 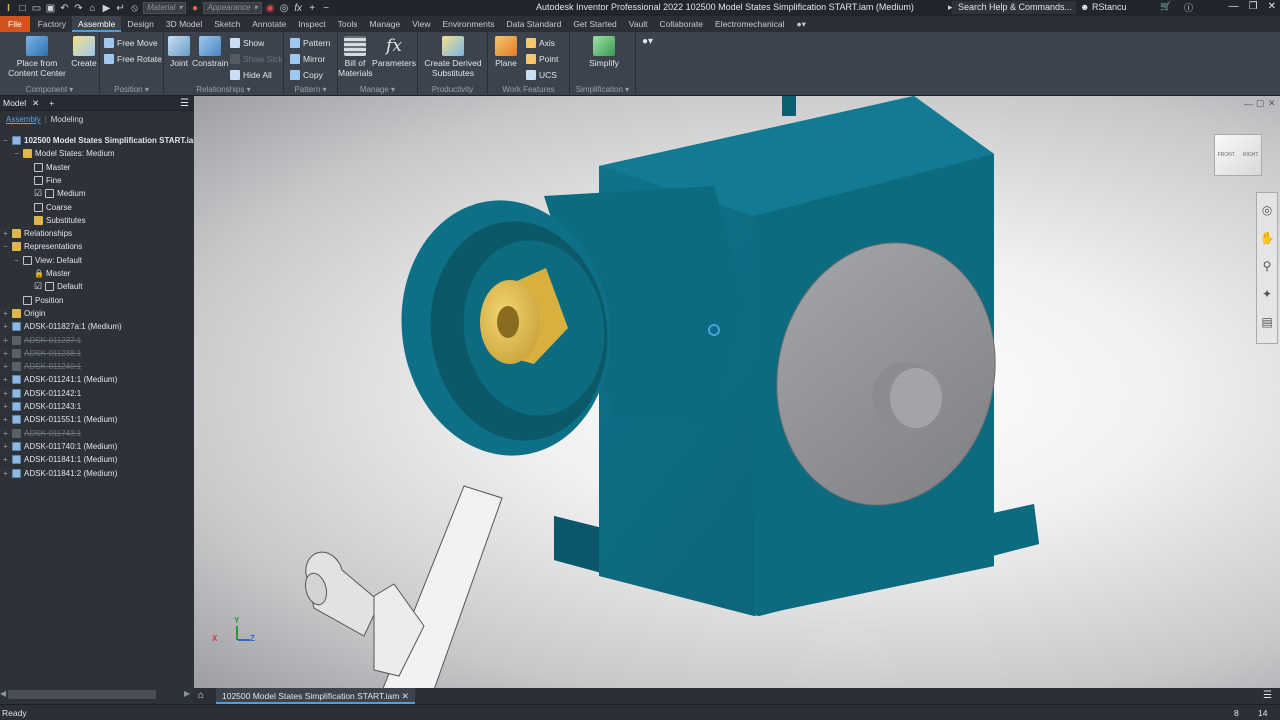 I want to click on browser-scrollbar, so click(x=82, y=694).